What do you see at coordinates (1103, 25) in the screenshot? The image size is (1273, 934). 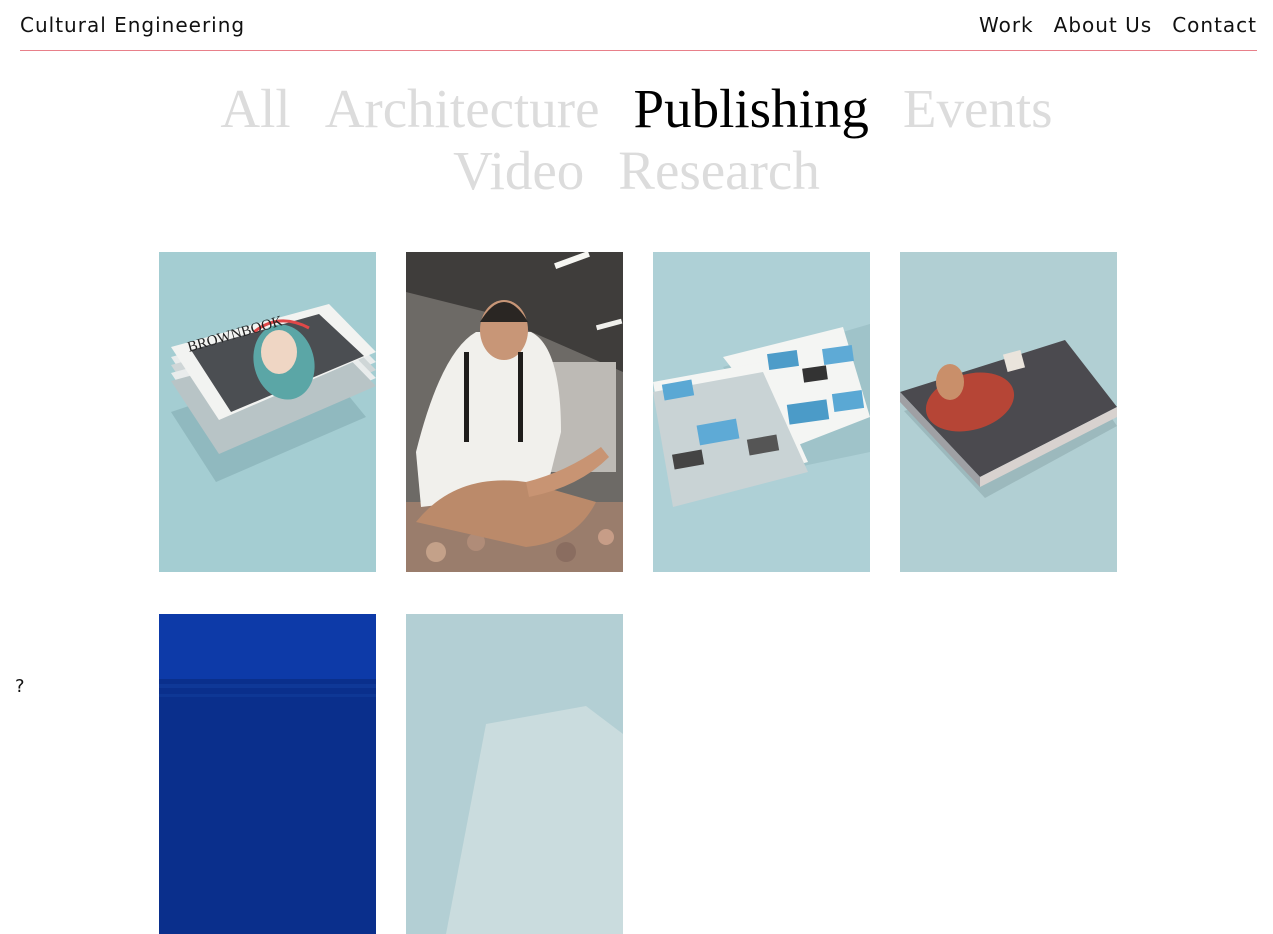 I see `nav-link-about: About Us` at bounding box center [1103, 25].